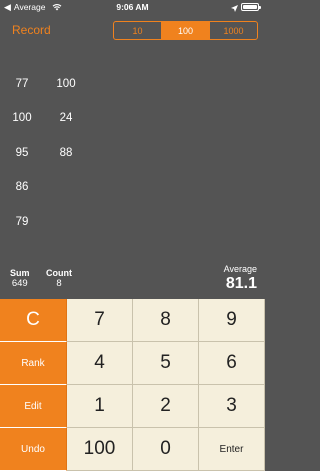 The width and height of the screenshot is (320, 471). I want to click on key-100: 100, so click(100, 449).